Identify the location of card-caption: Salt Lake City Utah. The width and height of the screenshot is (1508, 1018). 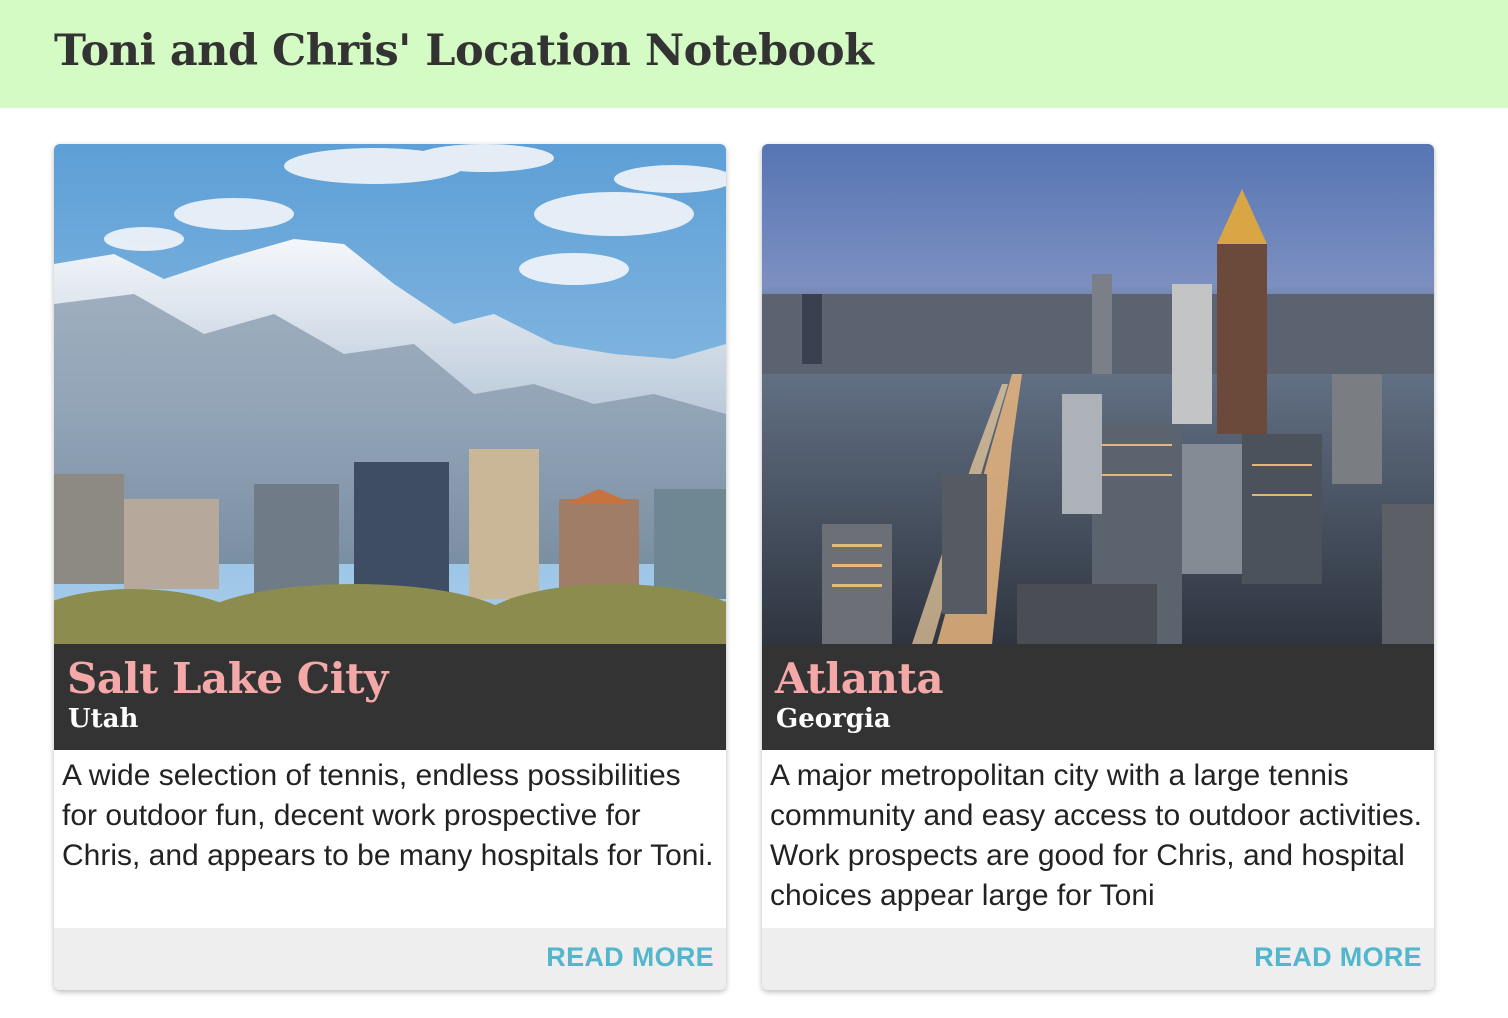
(390, 697).